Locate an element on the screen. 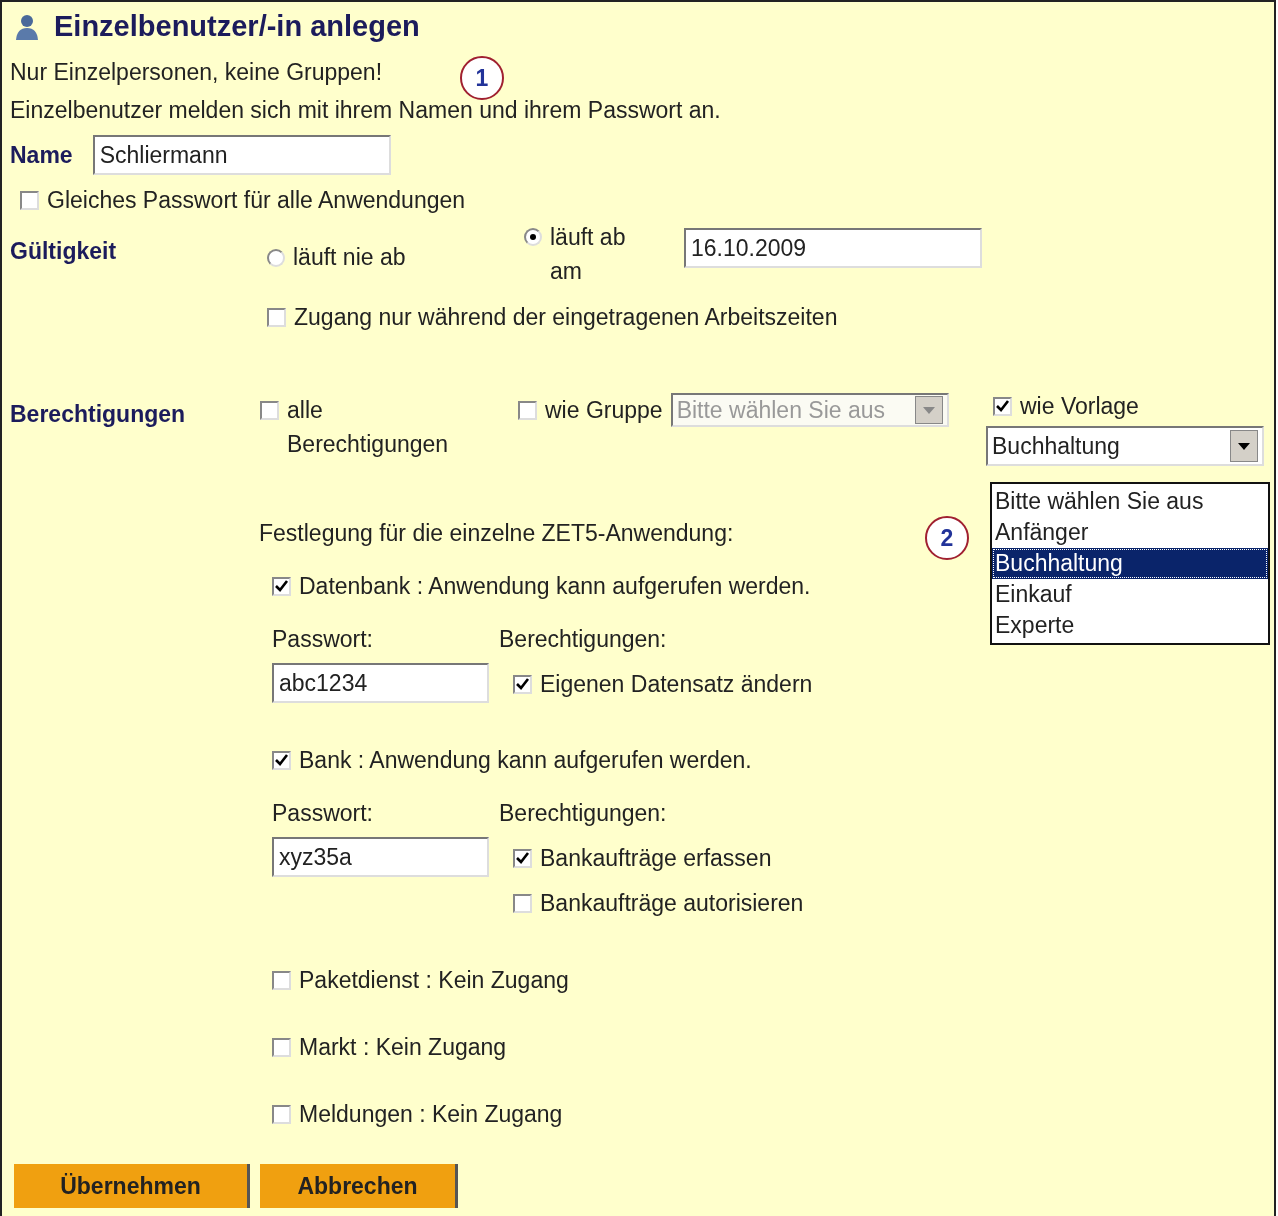  dropdown-option: Anfänger is located at coordinates (1130, 532).